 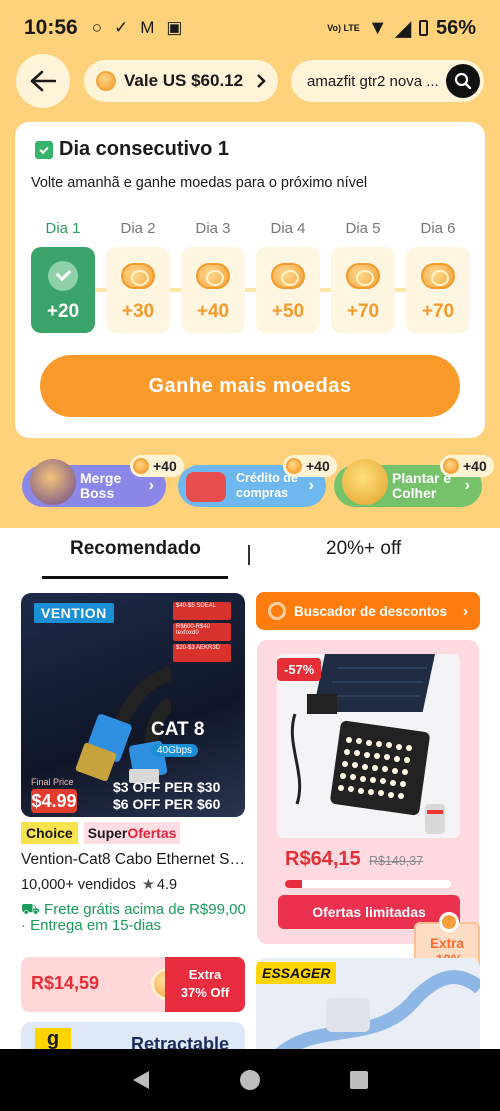 What do you see at coordinates (44, 149) in the screenshot?
I see `calendar-check-icon` at bounding box center [44, 149].